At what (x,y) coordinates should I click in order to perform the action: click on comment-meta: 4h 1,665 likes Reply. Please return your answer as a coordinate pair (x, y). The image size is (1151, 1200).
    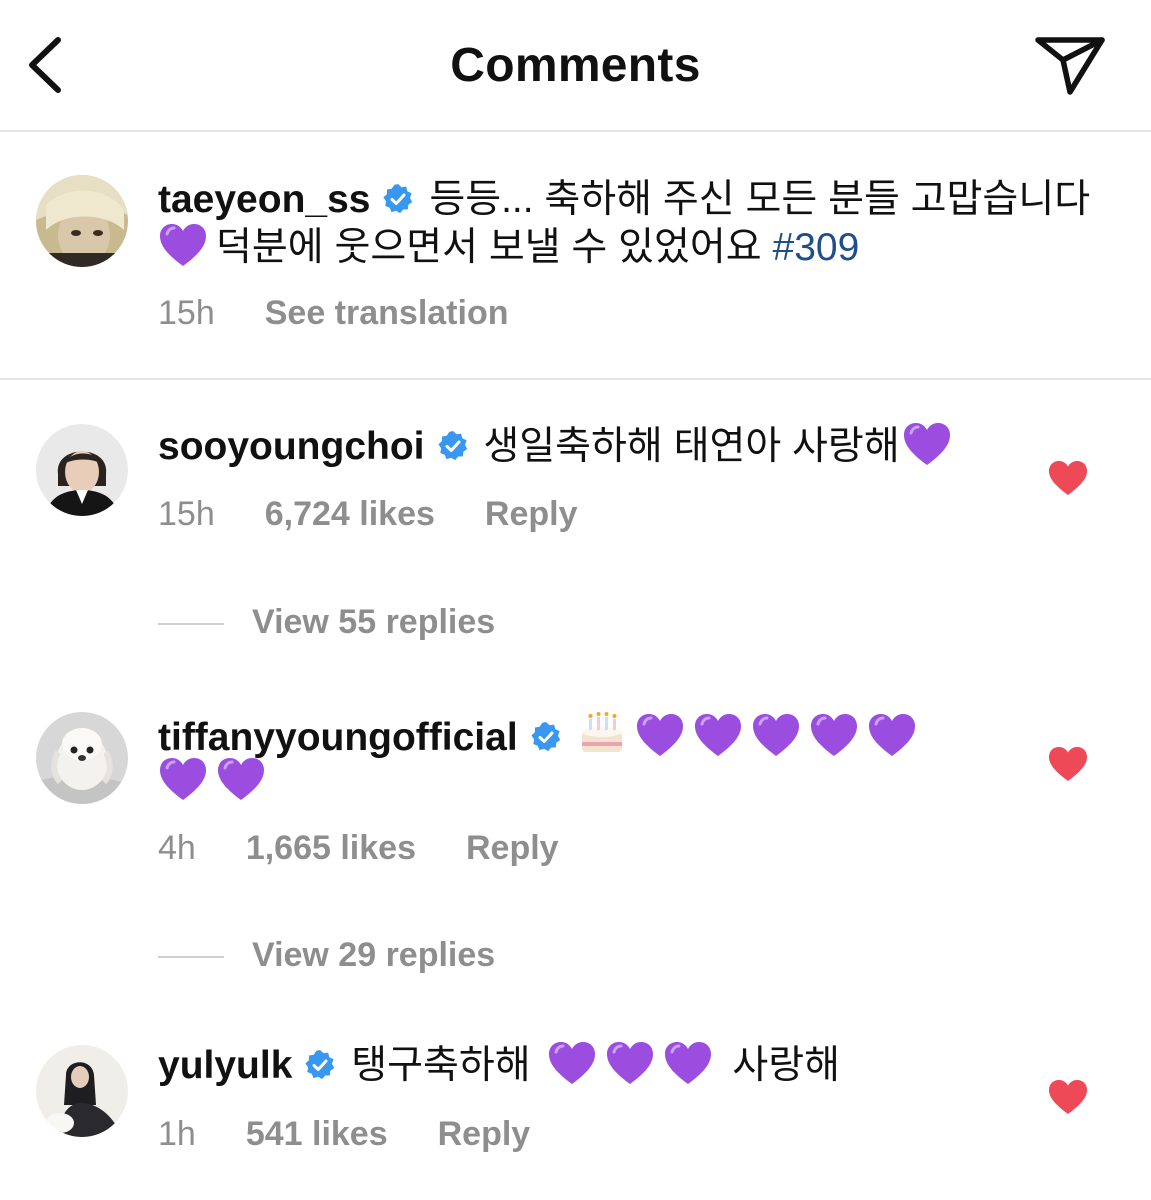
    Looking at the image, I should click on (358, 848).